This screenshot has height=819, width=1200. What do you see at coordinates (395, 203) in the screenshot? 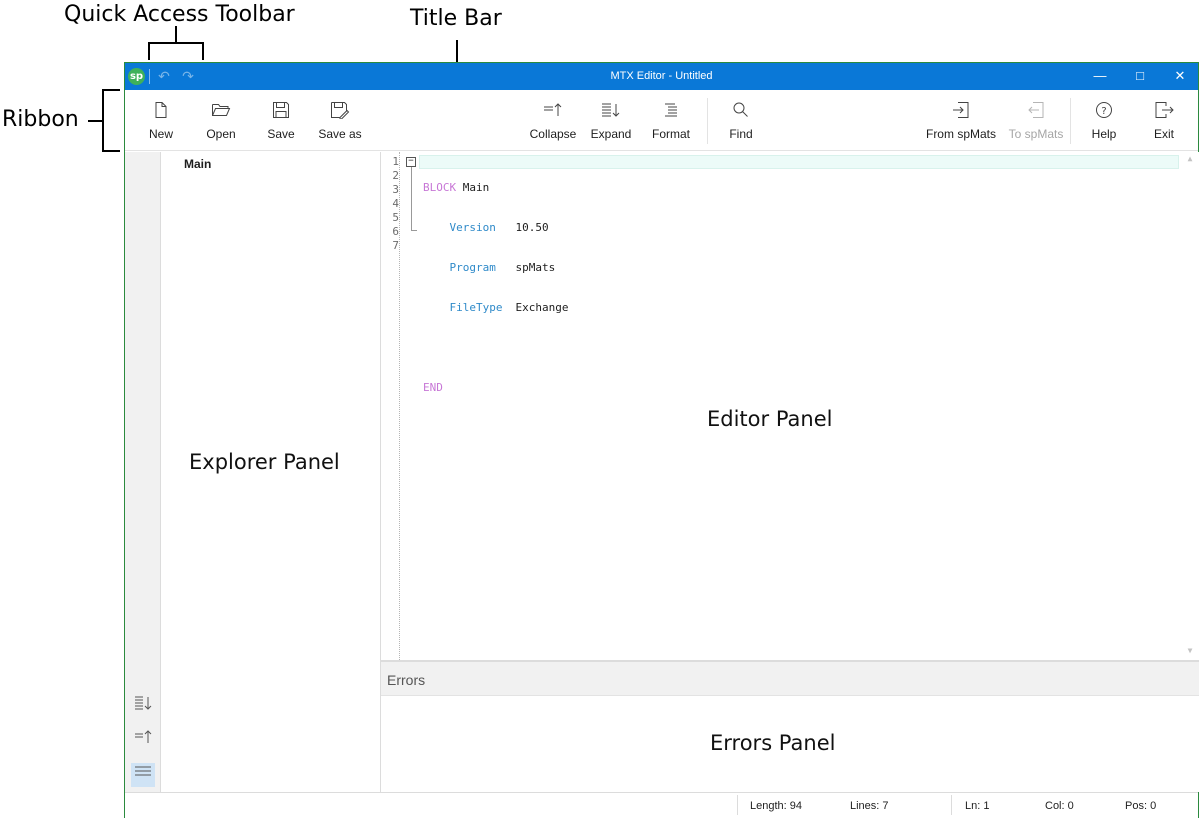
I see `line-number: 4` at bounding box center [395, 203].